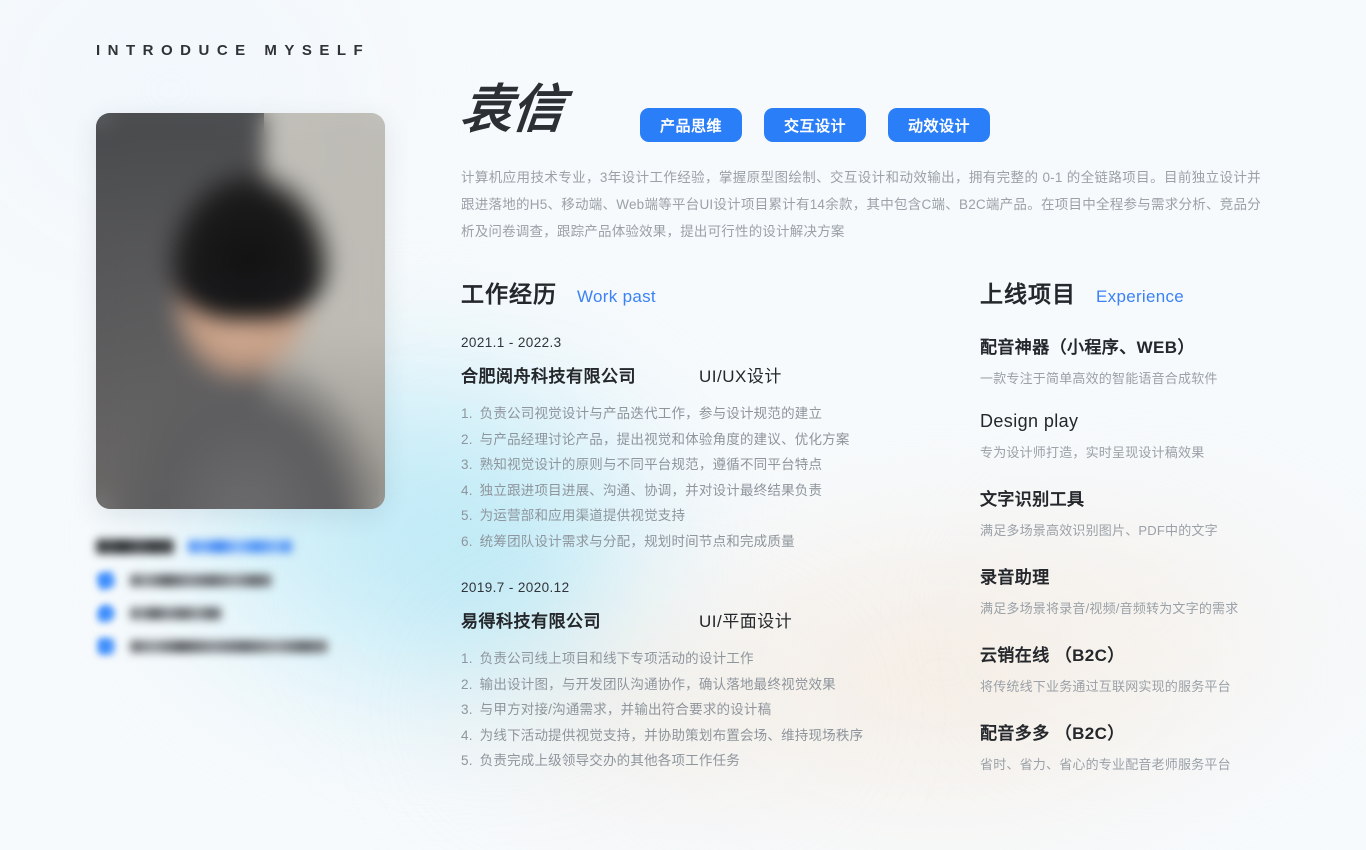 The image size is (1366, 850). What do you see at coordinates (240, 546) in the screenshot?
I see `contact-title-redacted` at bounding box center [240, 546].